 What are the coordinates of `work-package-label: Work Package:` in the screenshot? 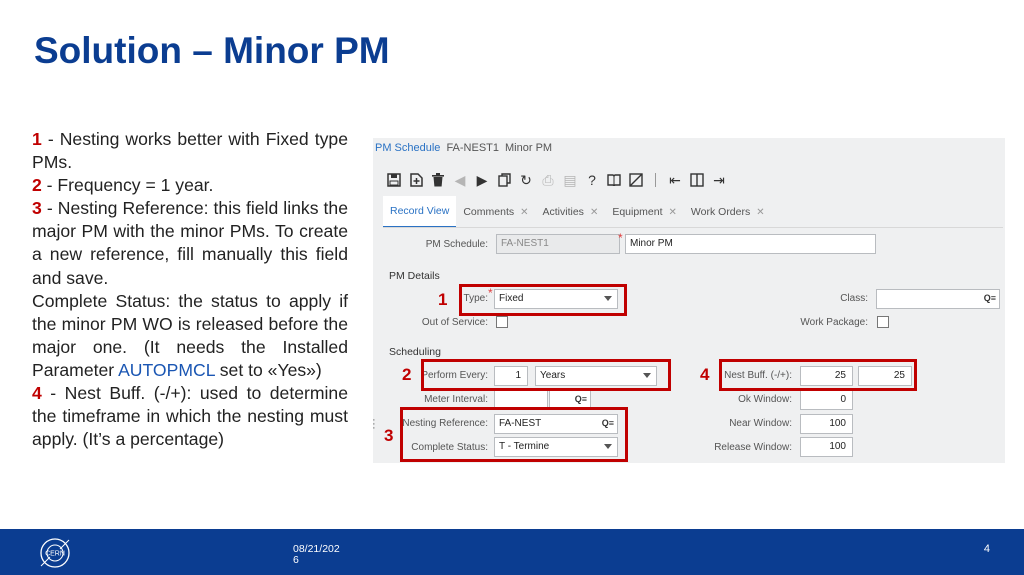 It's located at (834, 322).